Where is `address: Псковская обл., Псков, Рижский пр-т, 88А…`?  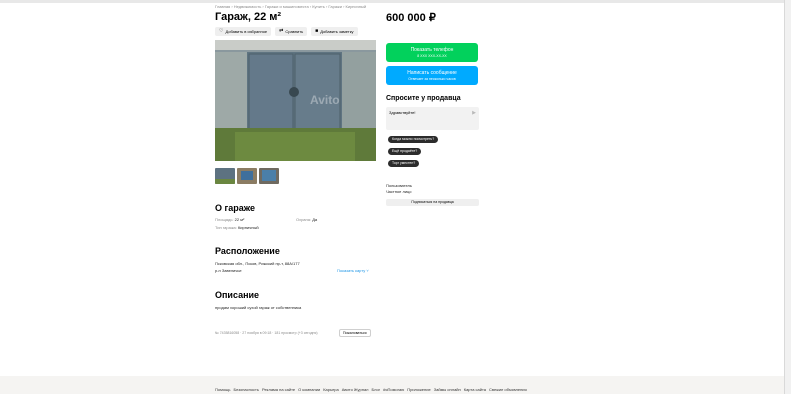
address: Псковская обл., Псков, Рижский пр-т, 88А… is located at coordinates (257, 263).